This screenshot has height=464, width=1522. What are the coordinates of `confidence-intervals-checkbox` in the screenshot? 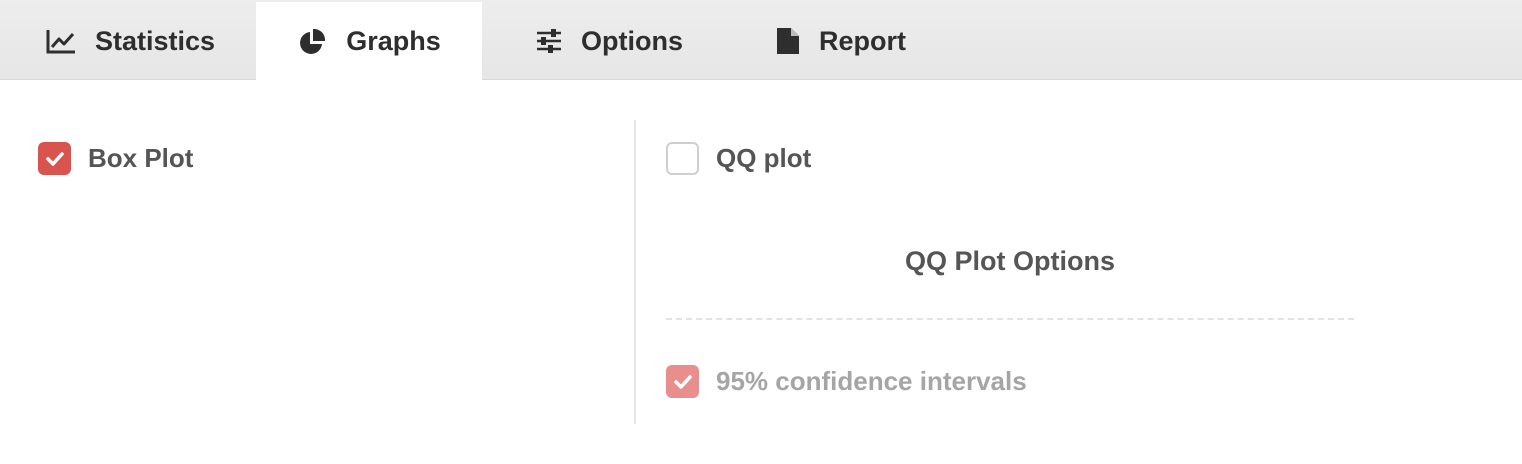 It's located at (682, 381).